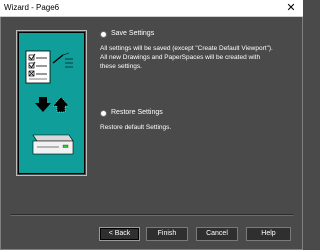  I want to click on restore-settings-description: Restore default Settings., so click(136, 127).